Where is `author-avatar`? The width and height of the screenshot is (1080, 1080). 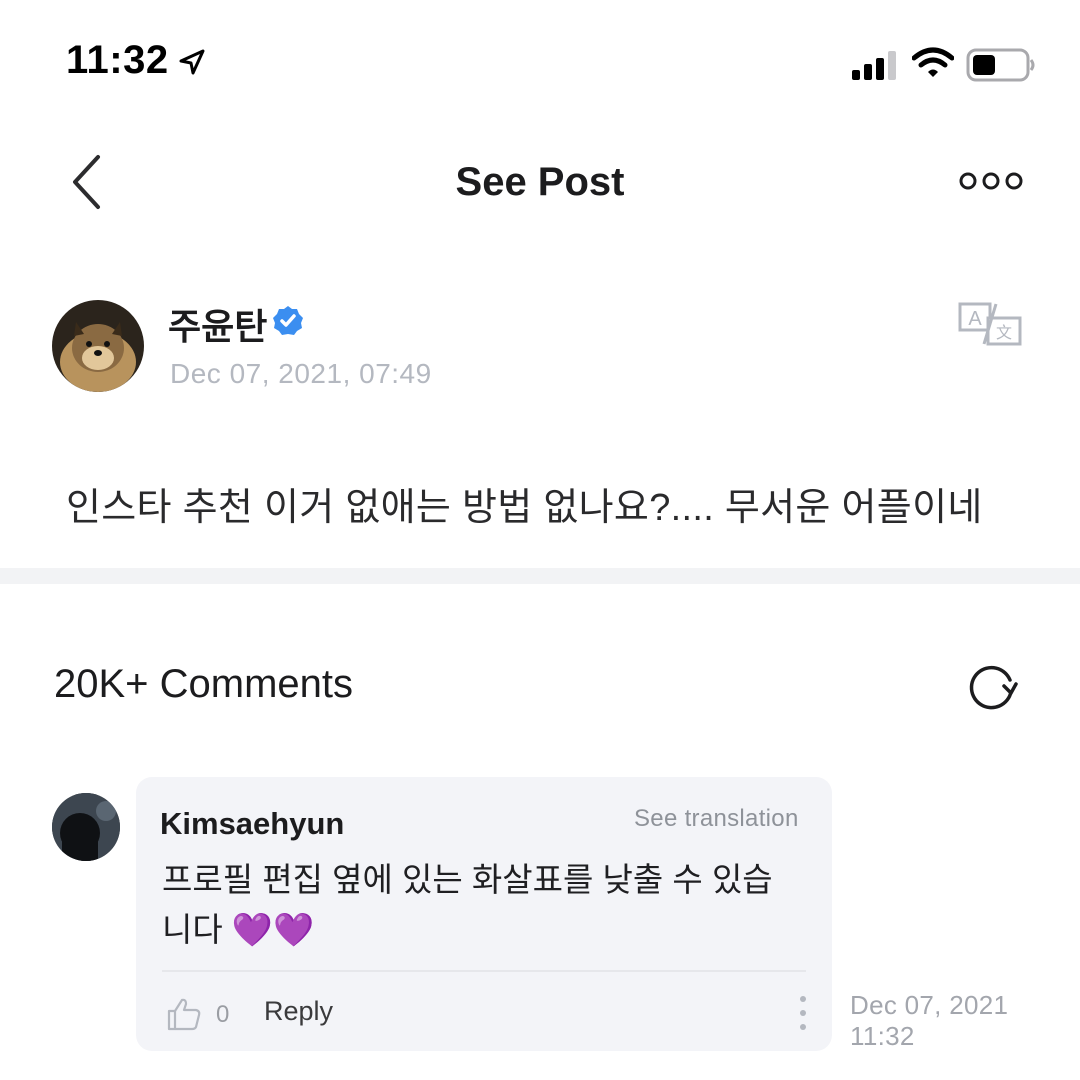
author-avatar is located at coordinates (98, 346).